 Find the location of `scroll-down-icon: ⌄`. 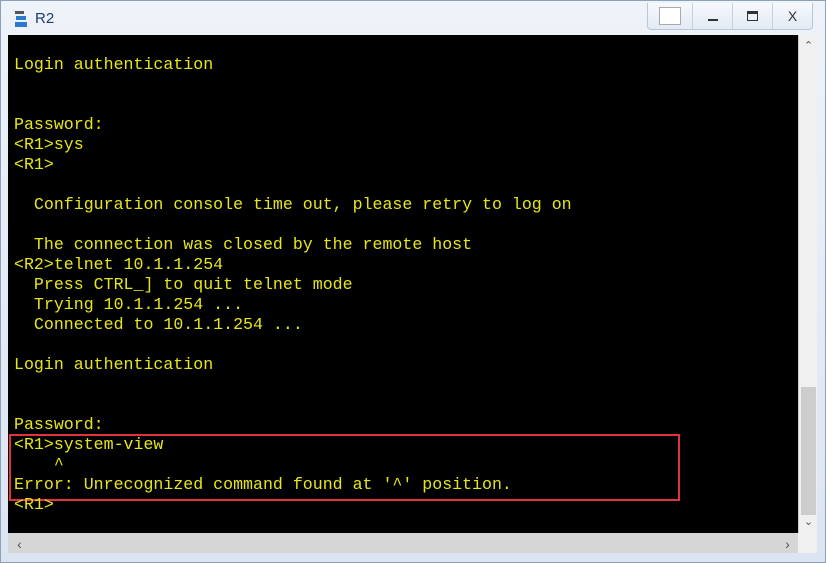

scroll-down-icon: ⌄ is located at coordinates (808, 521).